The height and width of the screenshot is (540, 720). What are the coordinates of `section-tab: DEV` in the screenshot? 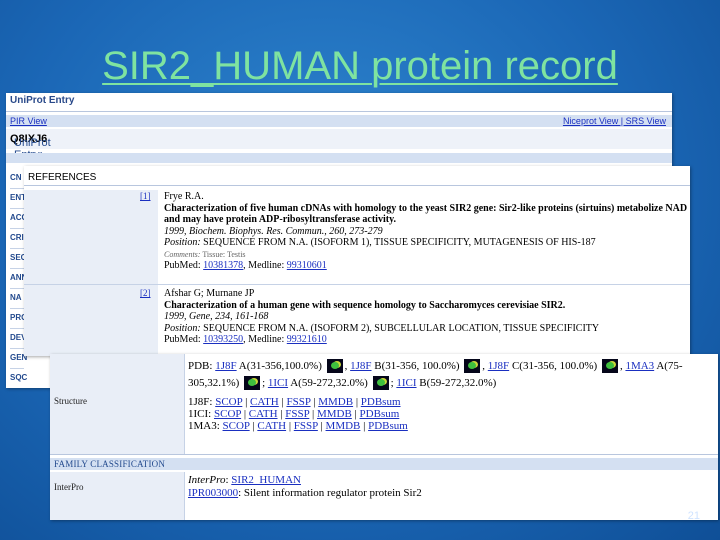 It's located at (18, 339).